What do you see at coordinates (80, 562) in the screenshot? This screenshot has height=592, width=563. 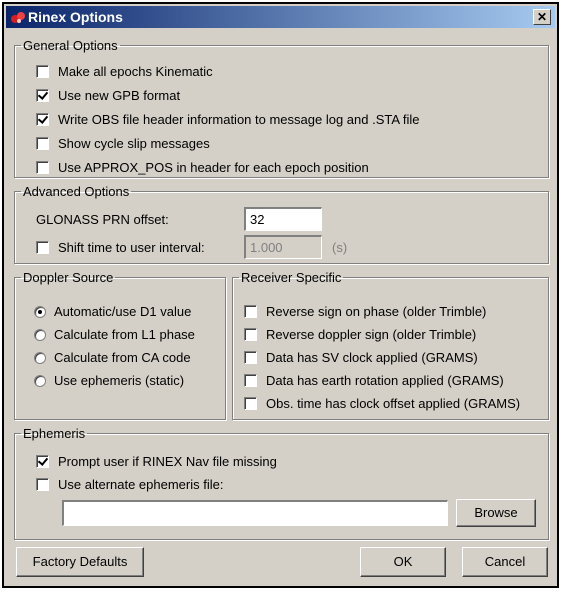 I see `factory-defaults-button: Factory Defaults` at bounding box center [80, 562].